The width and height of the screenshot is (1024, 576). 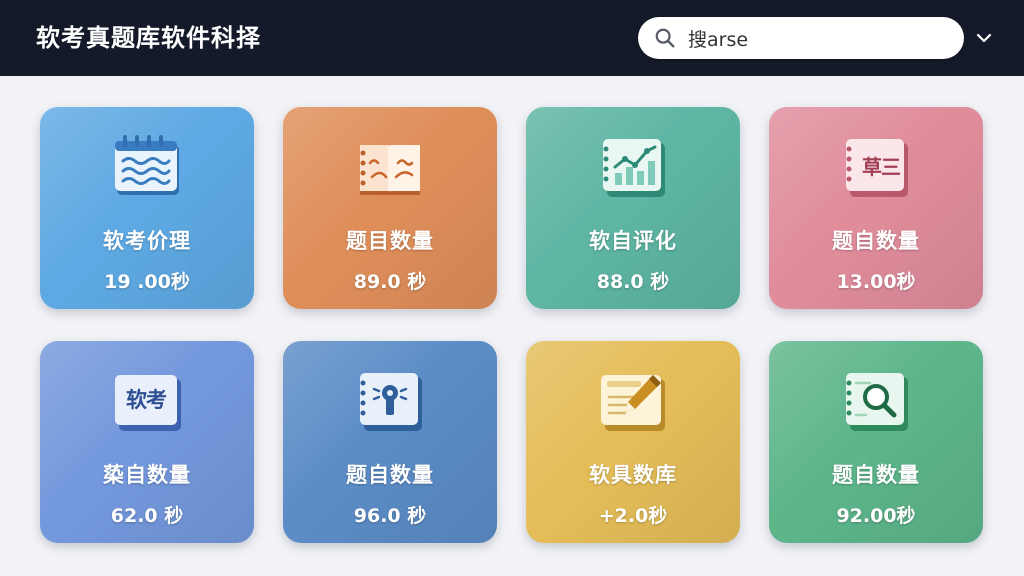 I want to click on card-value: 19 .00秒, so click(x=147, y=282).